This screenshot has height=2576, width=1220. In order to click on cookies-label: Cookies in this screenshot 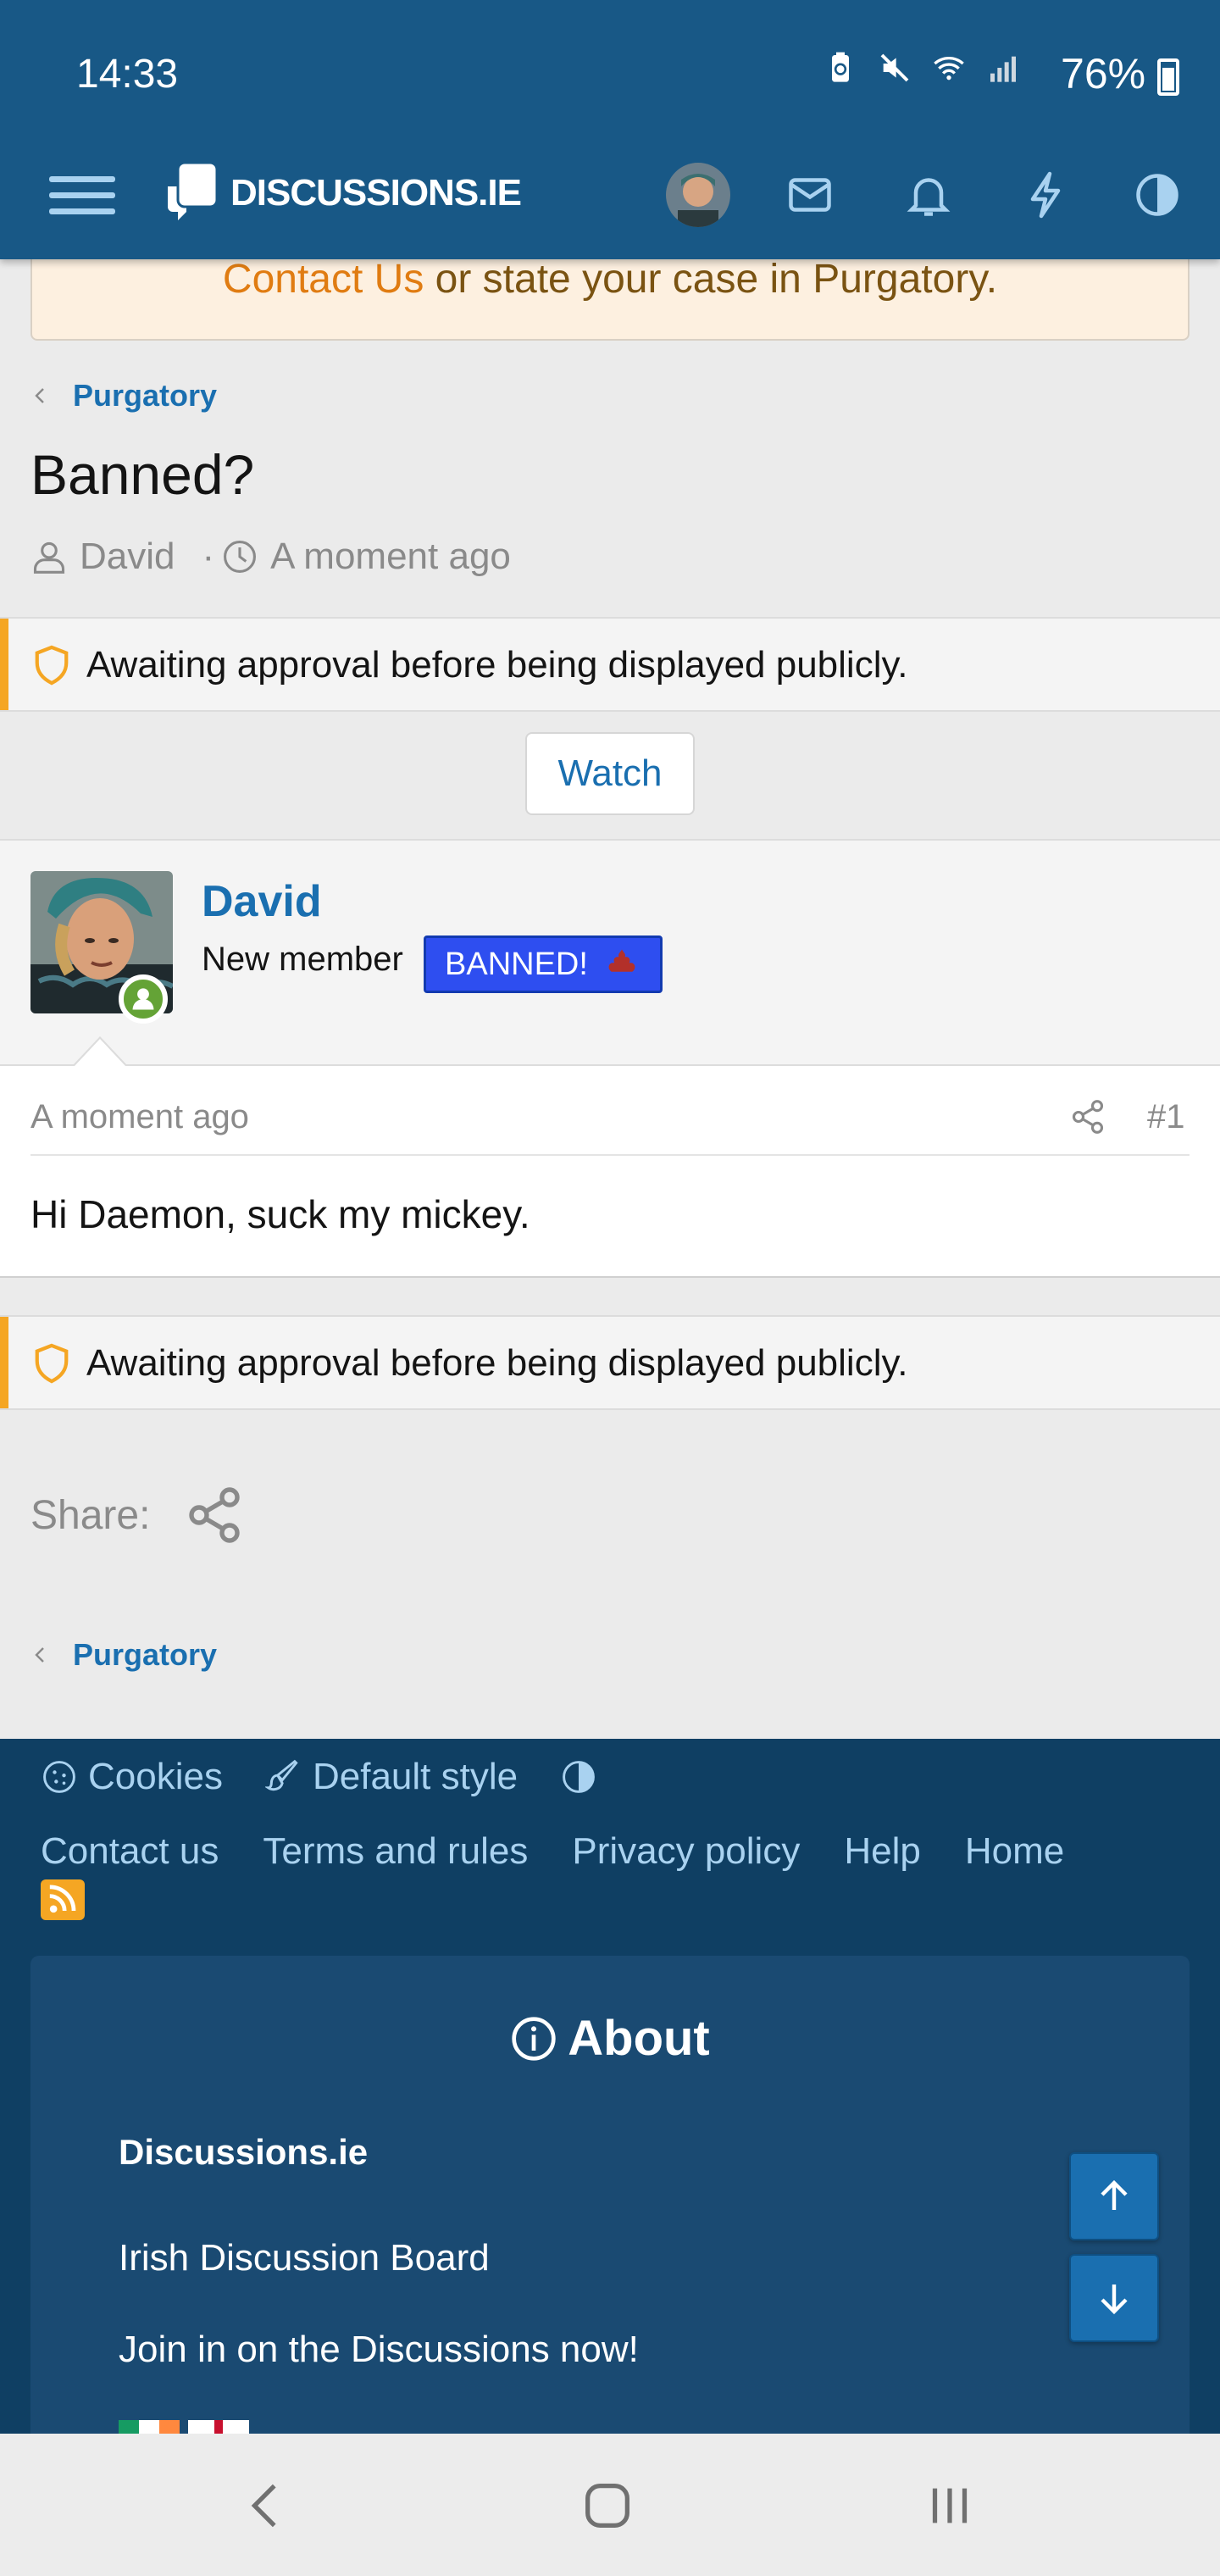, I will do `click(155, 1776)`.